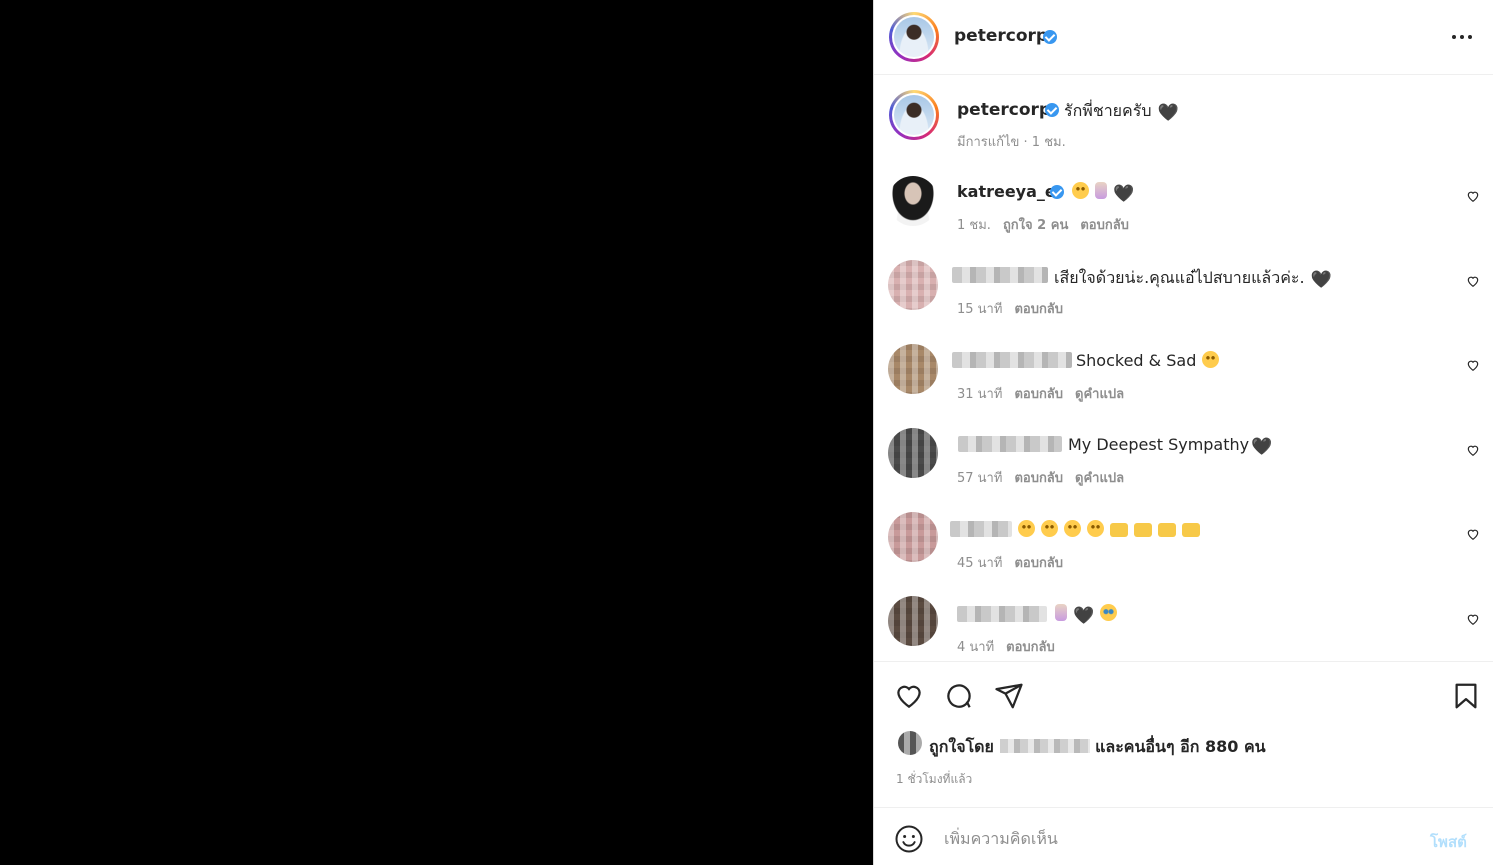 This screenshot has width=1493, height=865. Describe the element at coordinates (961, 746) in the screenshot. I see `likes-prefix: ถูกใจโดย` at that location.